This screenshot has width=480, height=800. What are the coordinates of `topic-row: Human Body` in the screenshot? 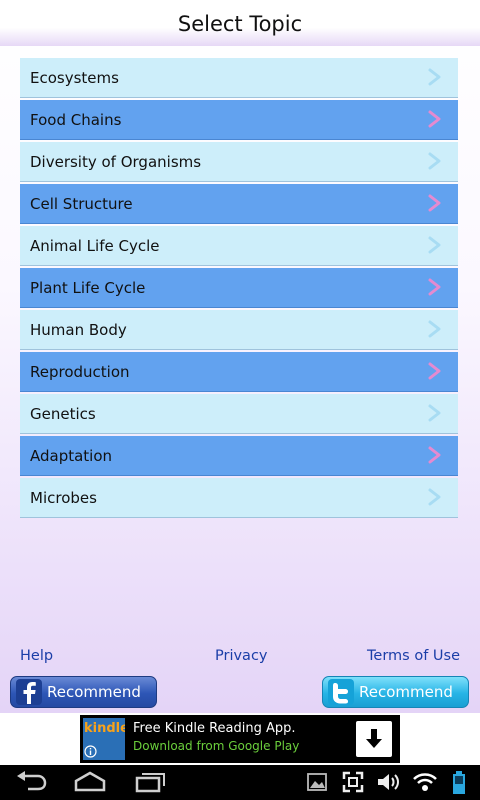 It's located at (239, 330).